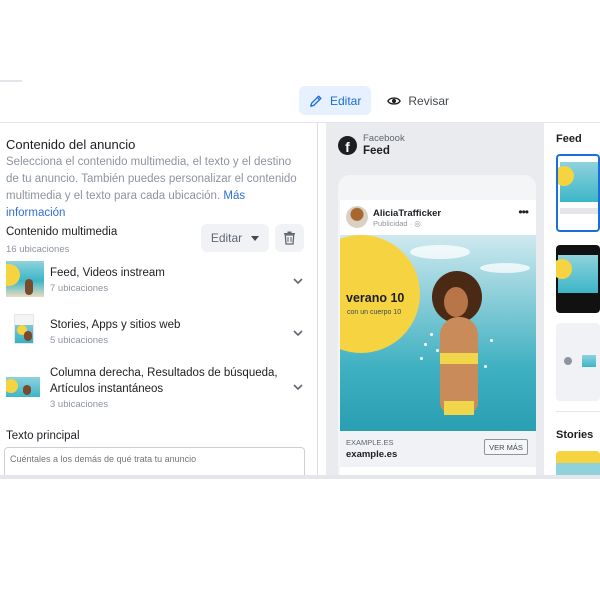 The image size is (600, 600). Describe the element at coordinates (370, 442) in the screenshot. I see `cta-domain-caption: EXAMPLE.ES` at that location.